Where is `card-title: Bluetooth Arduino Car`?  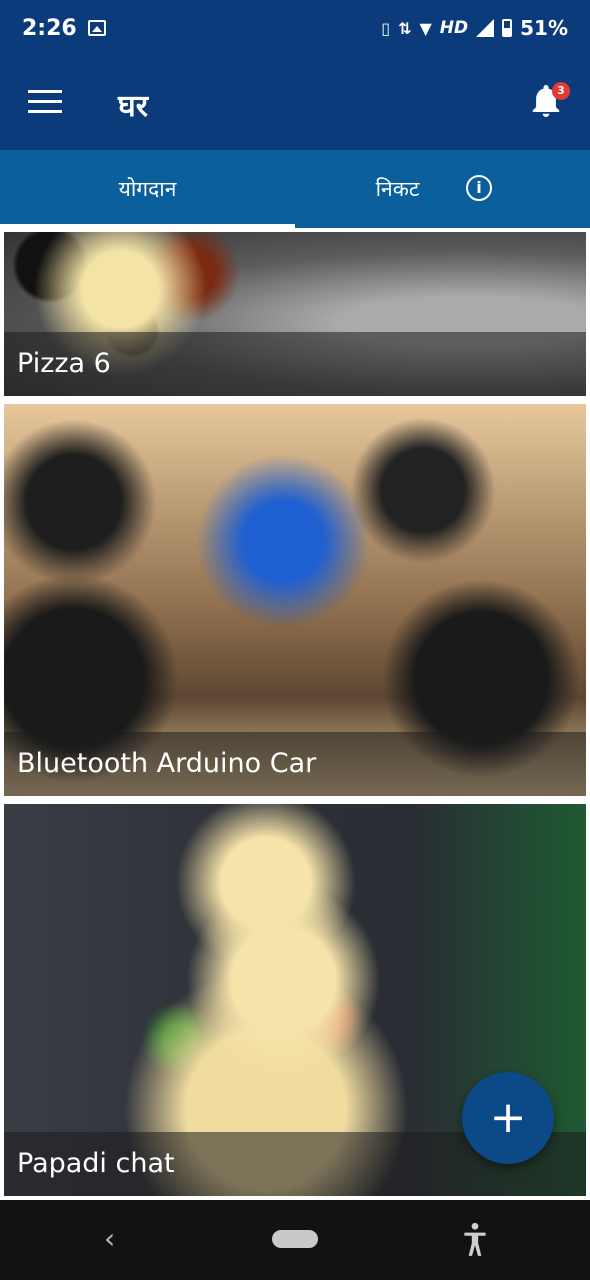
card-title: Bluetooth Arduino Car is located at coordinates (295, 764).